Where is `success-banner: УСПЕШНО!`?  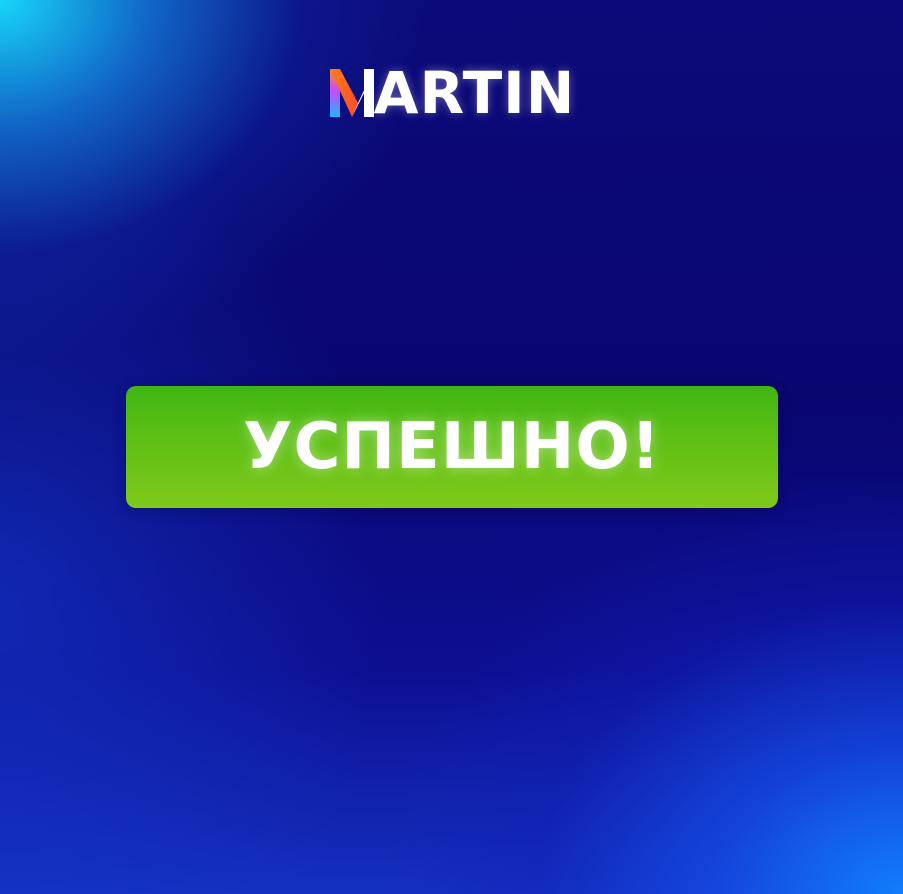 success-banner: УСПЕШНО! is located at coordinates (452, 447).